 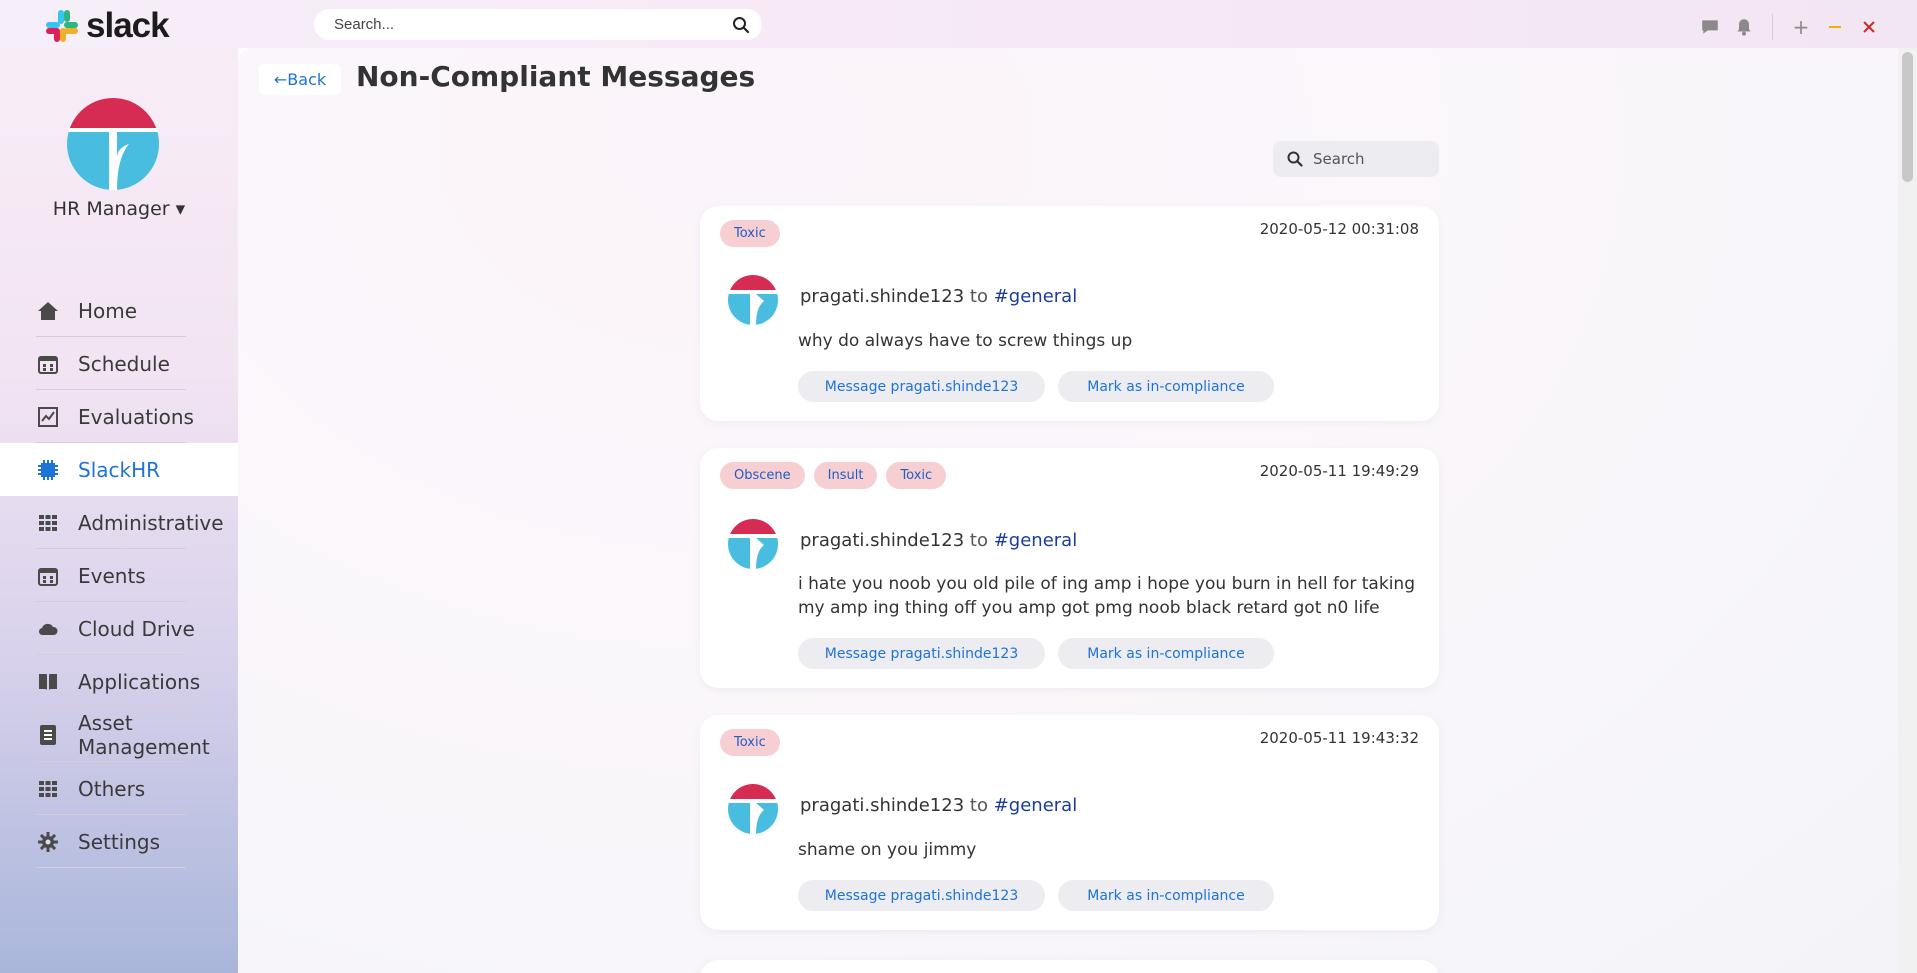 What do you see at coordinates (48, 682) in the screenshot?
I see `book-icon` at bounding box center [48, 682].